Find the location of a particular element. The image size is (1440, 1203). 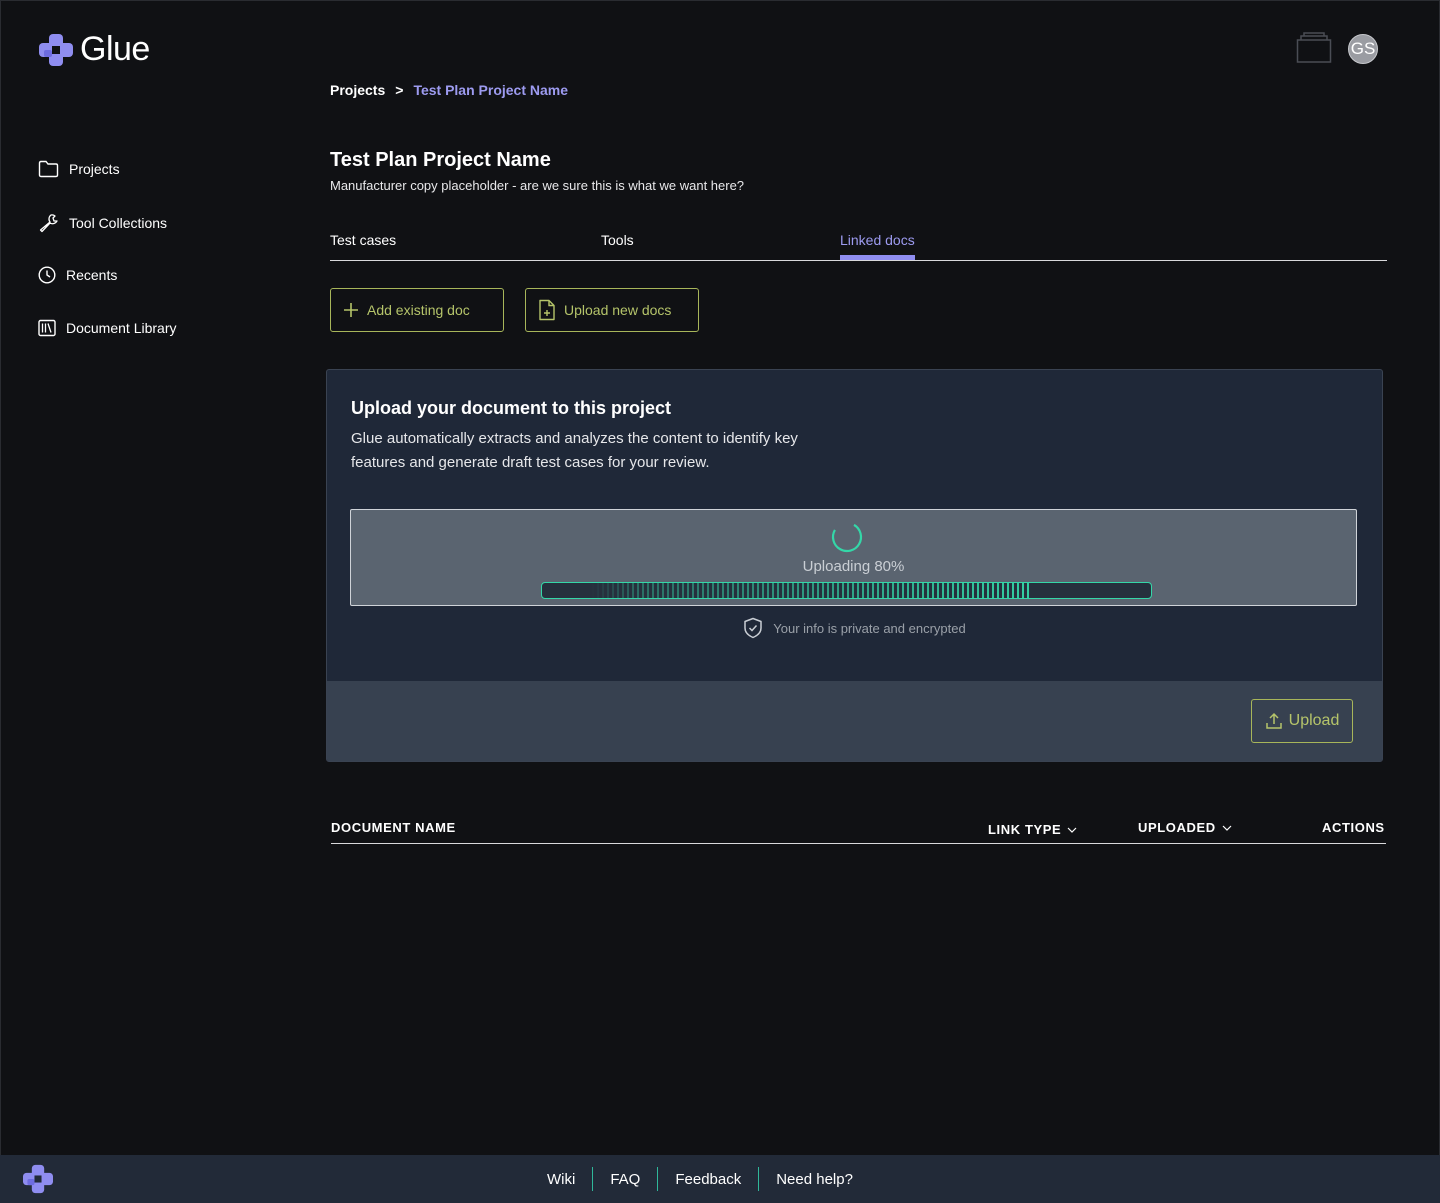

app-logo: Glue is located at coordinates (94, 49).